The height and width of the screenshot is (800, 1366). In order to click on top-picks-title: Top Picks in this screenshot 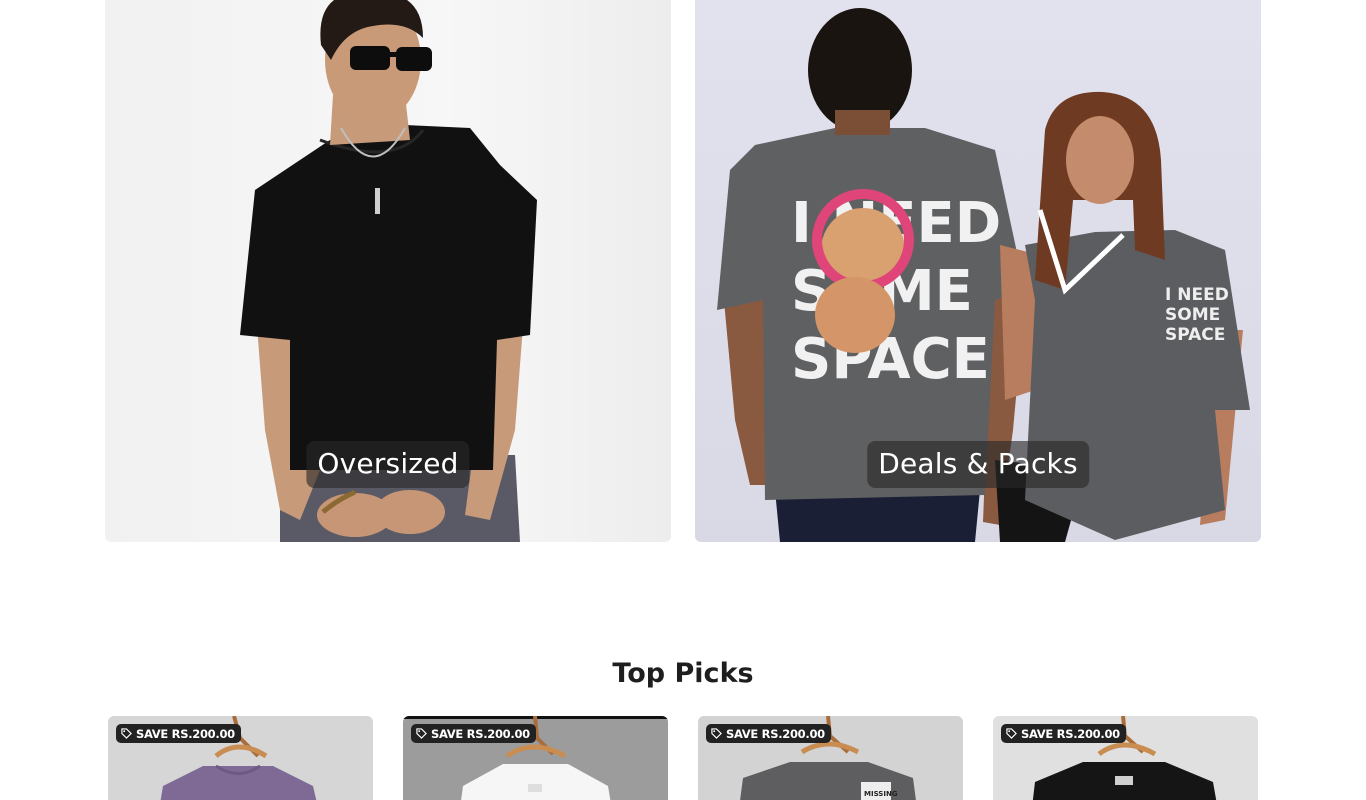, I will do `click(683, 673)`.